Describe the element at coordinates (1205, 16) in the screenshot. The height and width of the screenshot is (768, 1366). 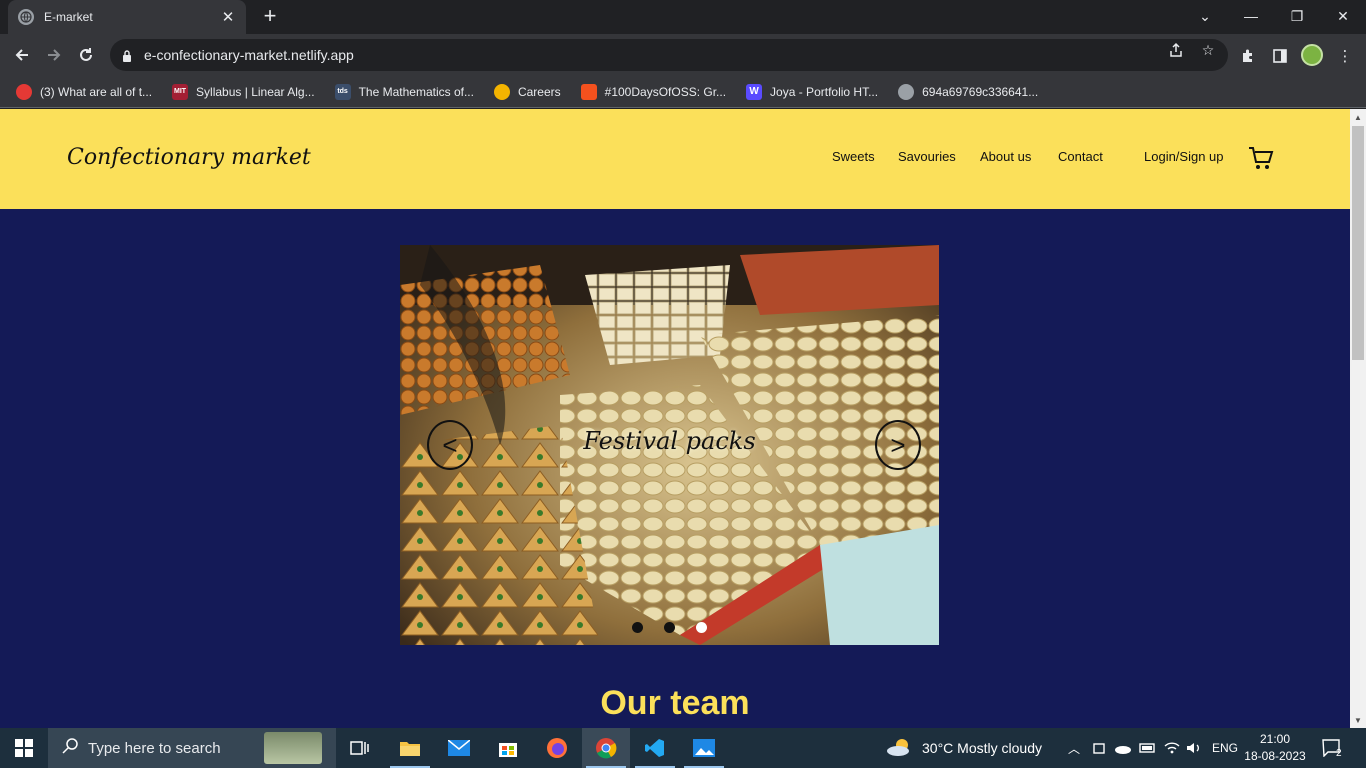
I see `tab-search-icon: ⌄` at that location.